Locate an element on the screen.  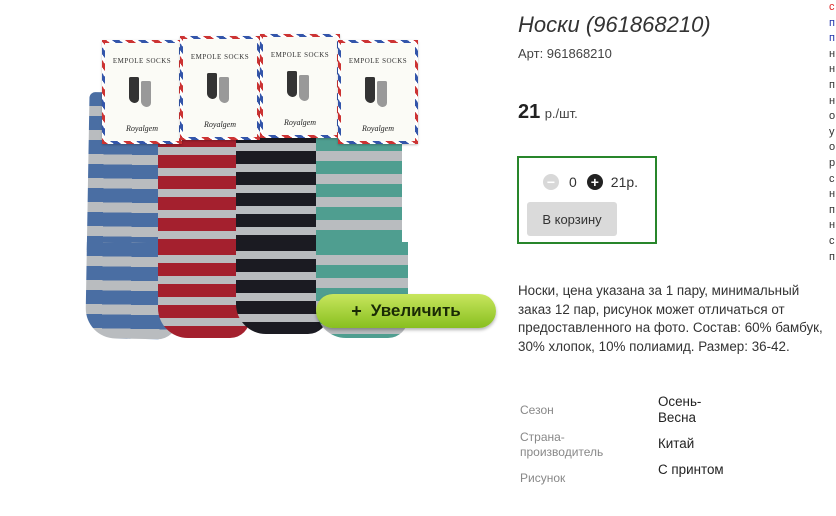
zoom-button: + Увеличить is located at coordinates (406, 311).